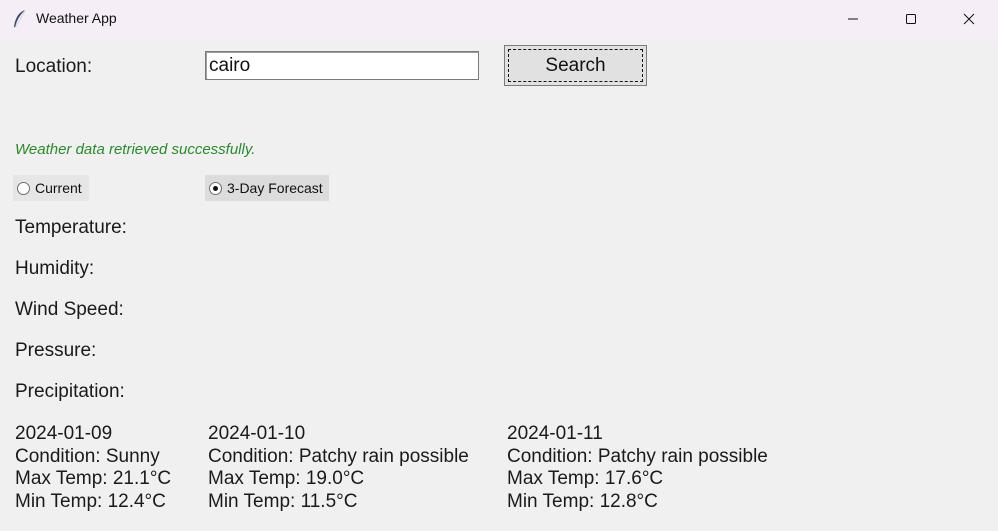 This screenshot has width=998, height=531. What do you see at coordinates (215, 188) in the screenshot?
I see `radio-checked-icon` at bounding box center [215, 188].